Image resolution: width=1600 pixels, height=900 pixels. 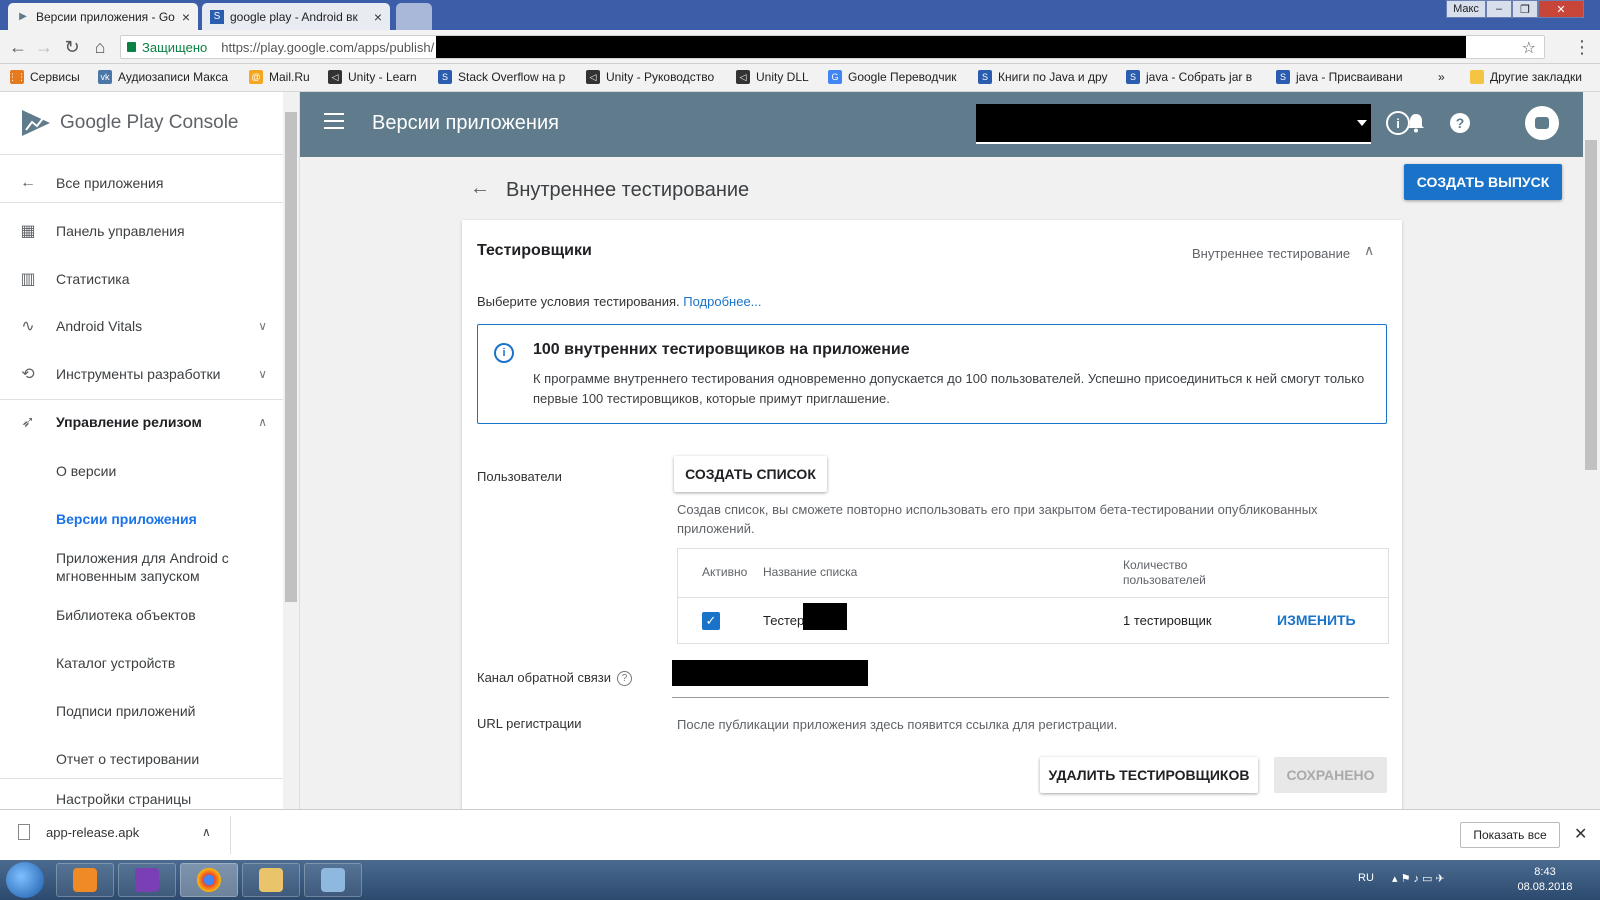 I want to click on users-label: Пользователи, so click(x=519, y=476).